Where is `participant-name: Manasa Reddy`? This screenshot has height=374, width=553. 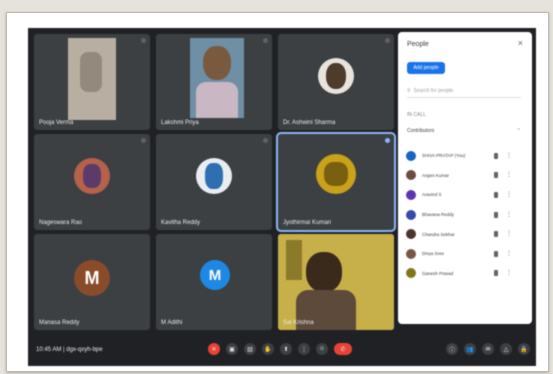 participant-name: Manasa Reddy is located at coordinates (59, 323).